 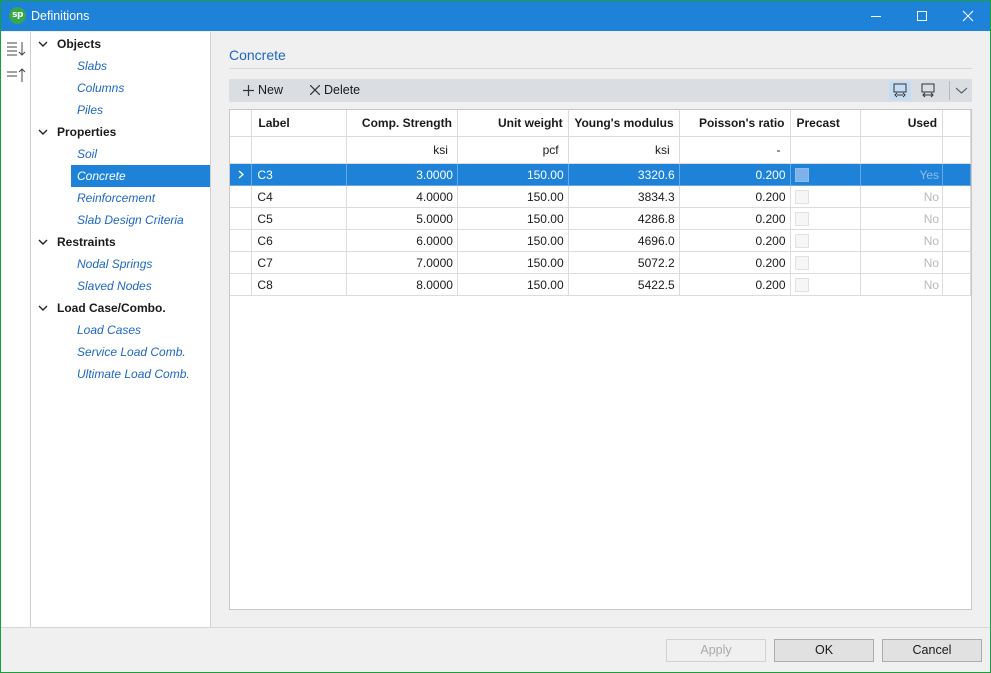 What do you see at coordinates (120, 308) in the screenshot?
I see `tree-category-load-case-combo: Load Case/Combo.` at bounding box center [120, 308].